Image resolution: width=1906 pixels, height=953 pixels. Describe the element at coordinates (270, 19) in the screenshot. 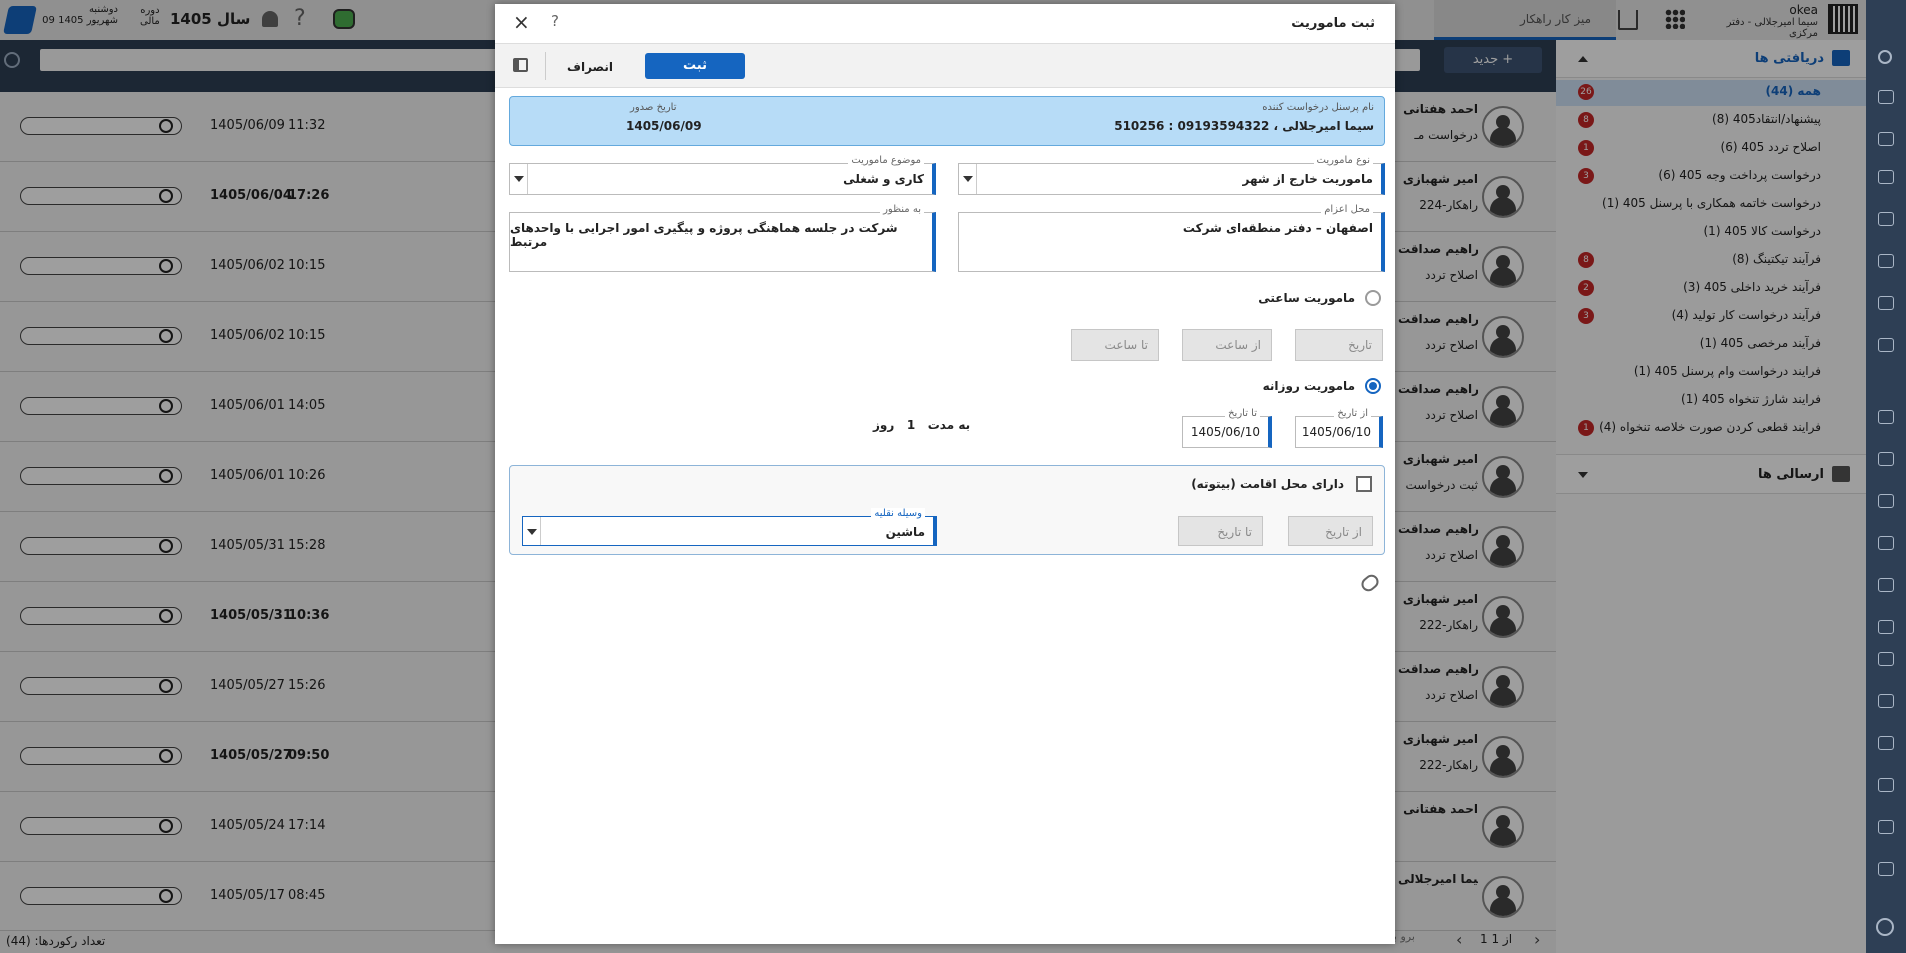

I see `bell-icon` at that location.